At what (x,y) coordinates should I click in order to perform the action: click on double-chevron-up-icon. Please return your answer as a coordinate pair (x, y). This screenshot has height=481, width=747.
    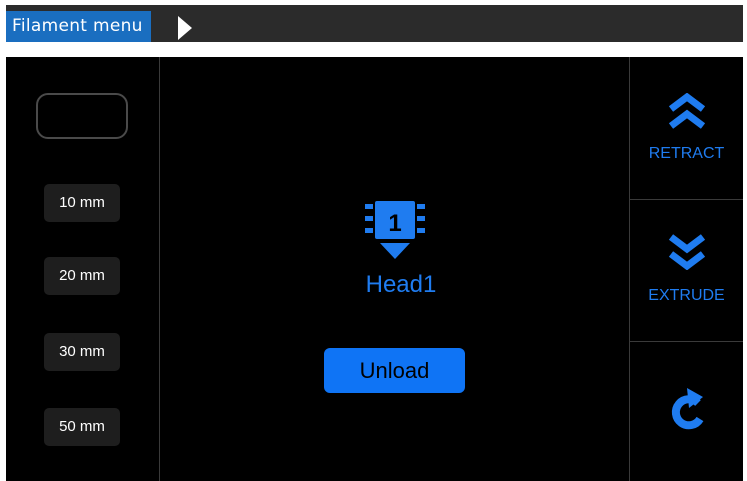
    Looking at the image, I should click on (687, 111).